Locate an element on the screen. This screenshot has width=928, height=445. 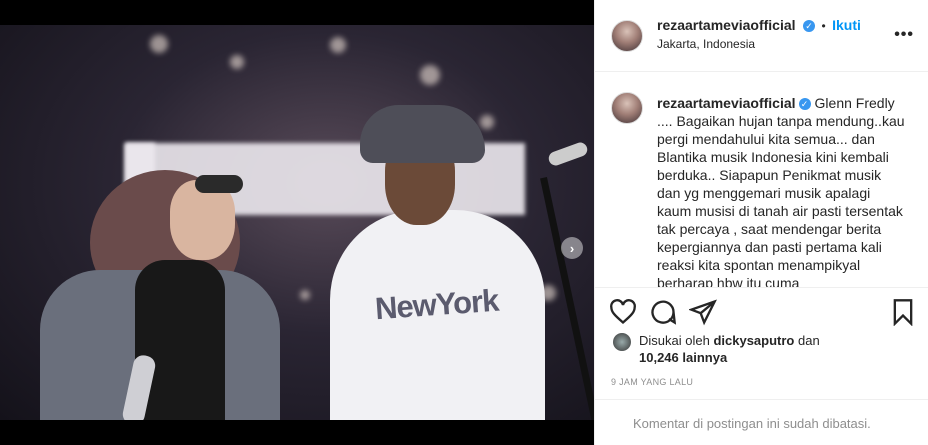
man-cap is located at coordinates (422, 134).